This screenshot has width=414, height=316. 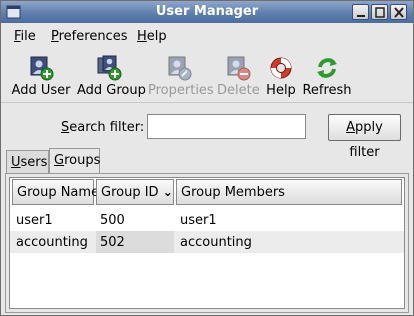 What do you see at coordinates (239, 68) in the screenshot?
I see `delete-icon` at bounding box center [239, 68].